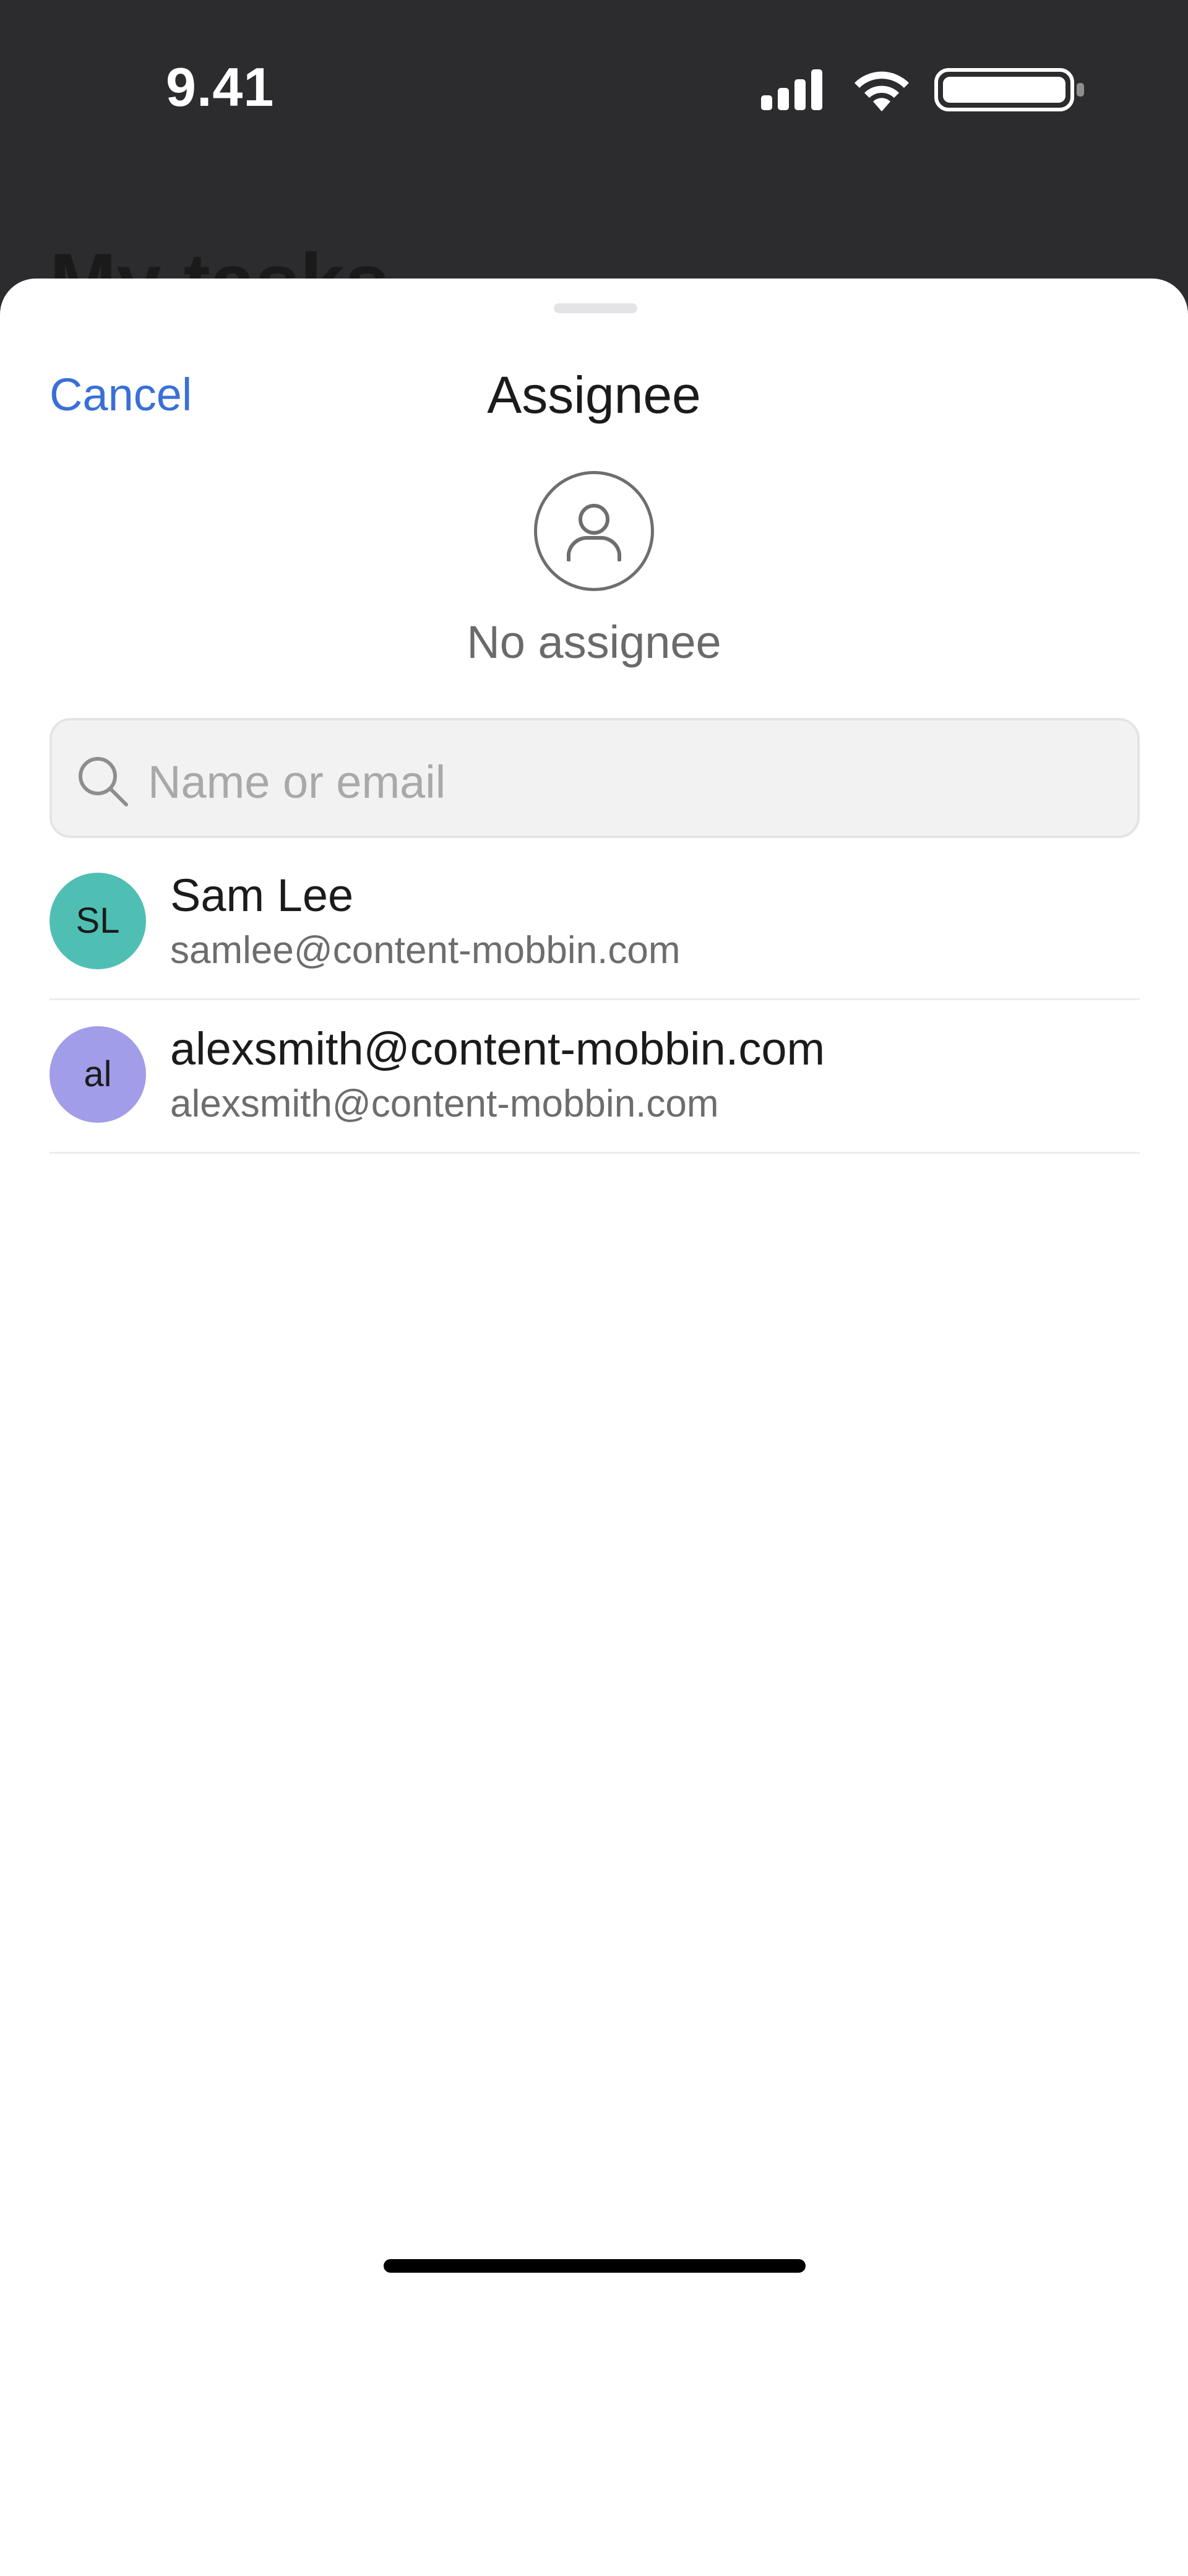 The width and height of the screenshot is (1188, 2576). Describe the element at coordinates (1009, 89) in the screenshot. I see `battery-icon` at that location.